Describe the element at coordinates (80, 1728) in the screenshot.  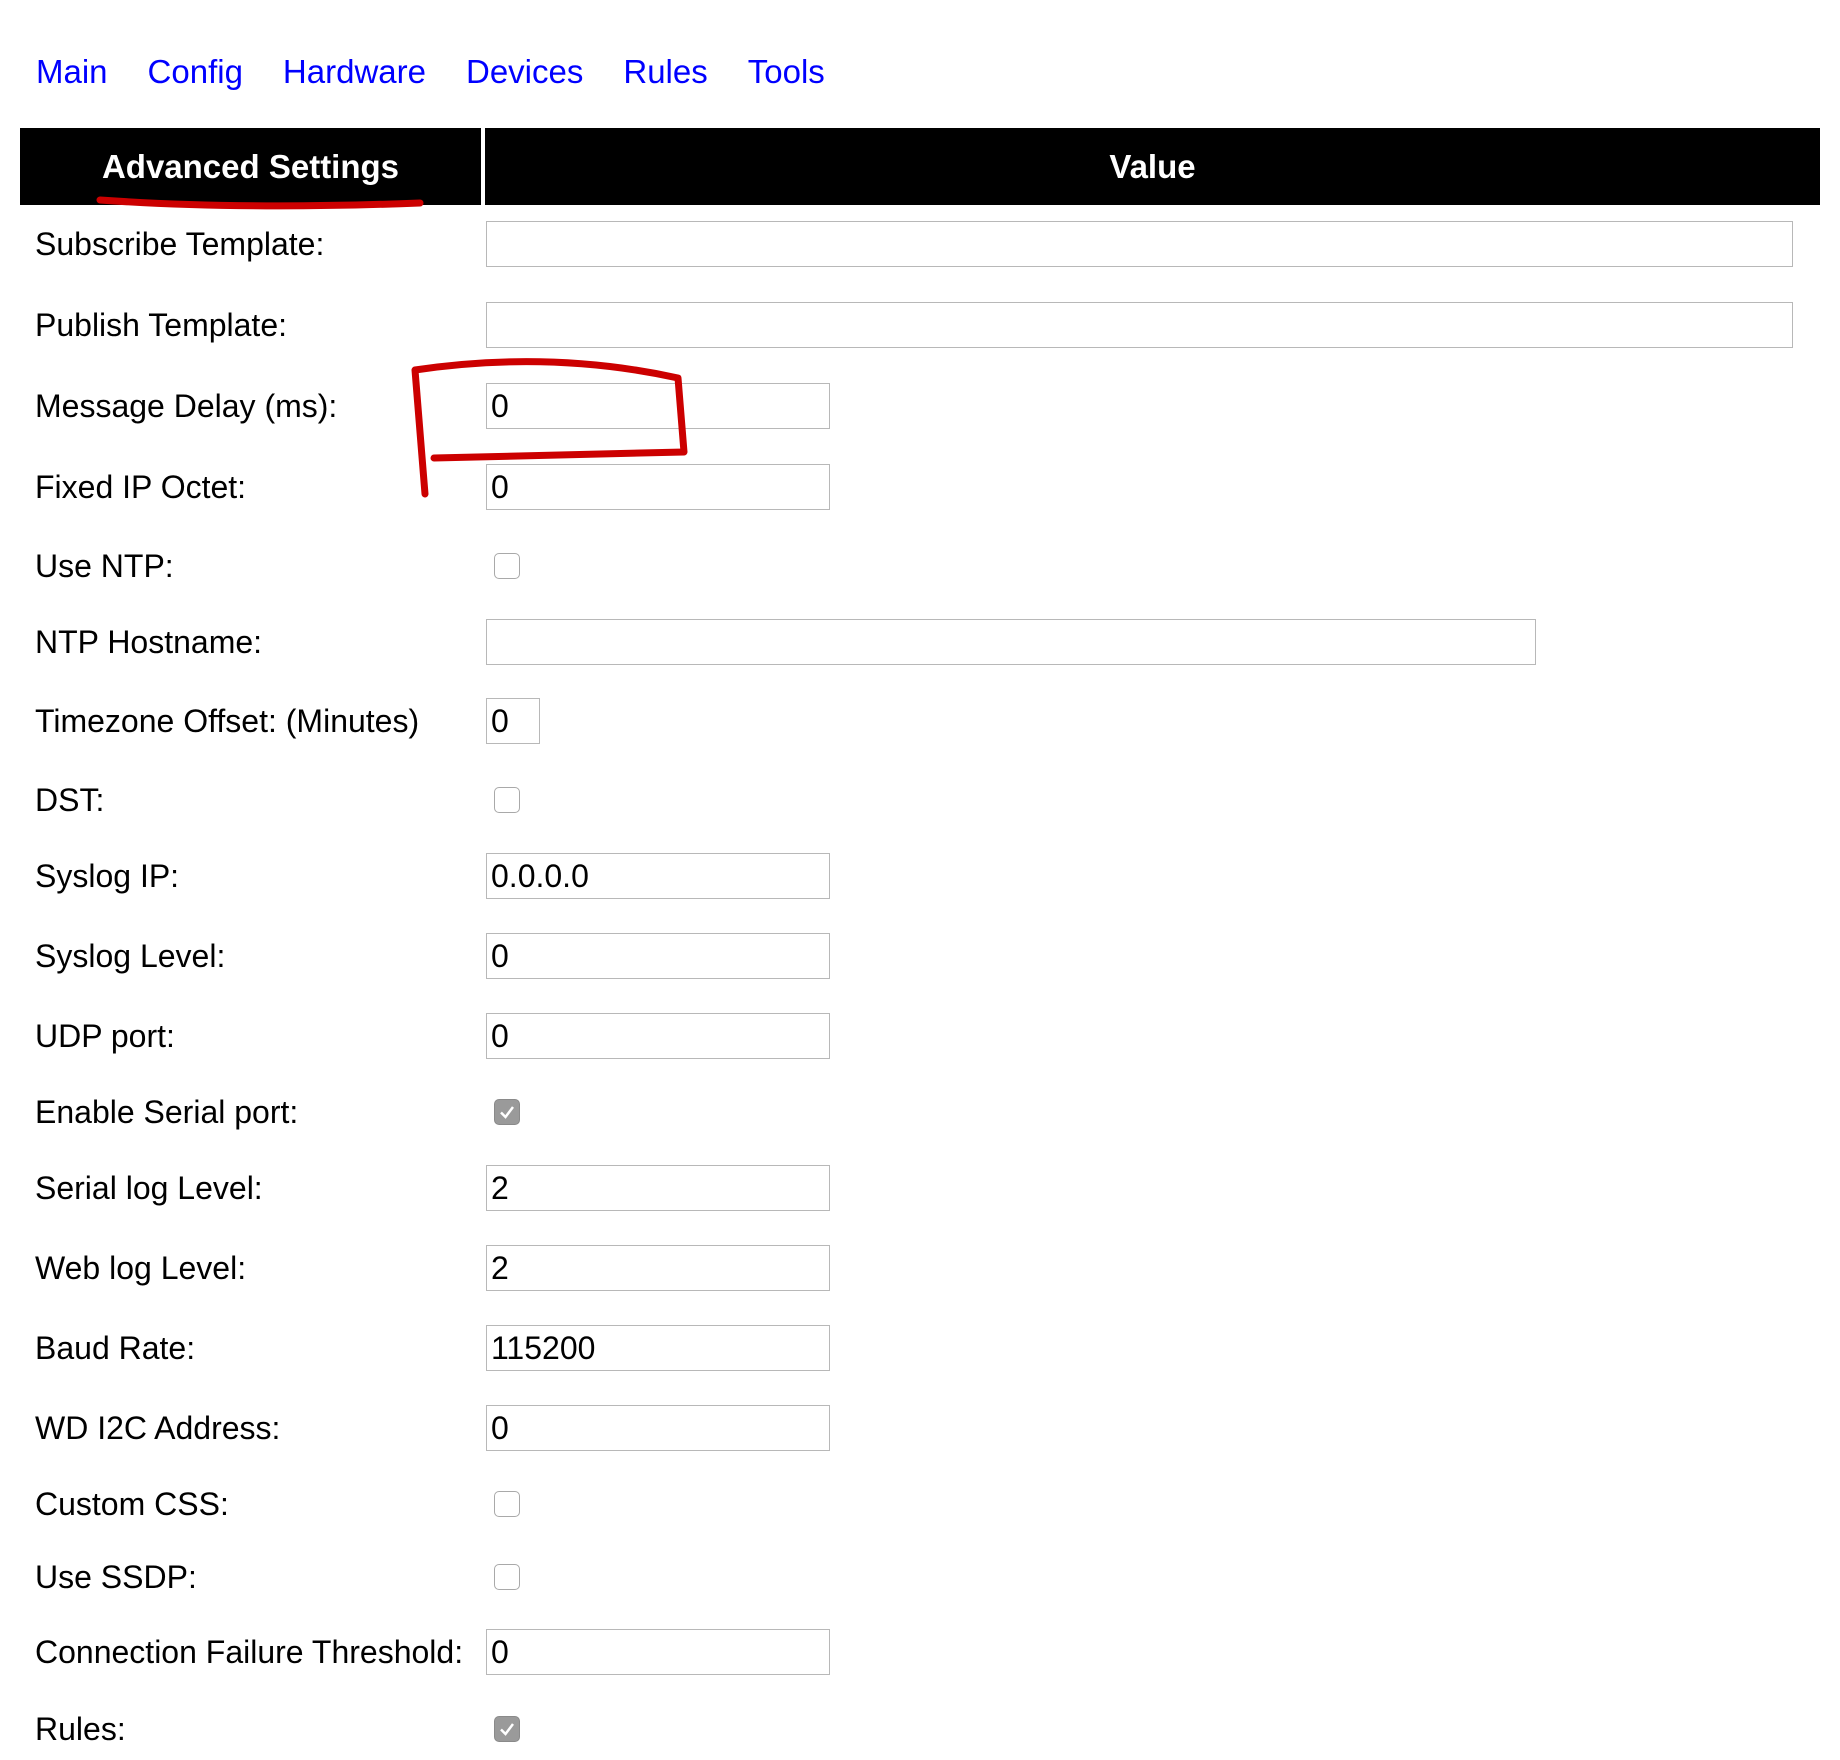
I see `rules-label: Rules:` at that location.